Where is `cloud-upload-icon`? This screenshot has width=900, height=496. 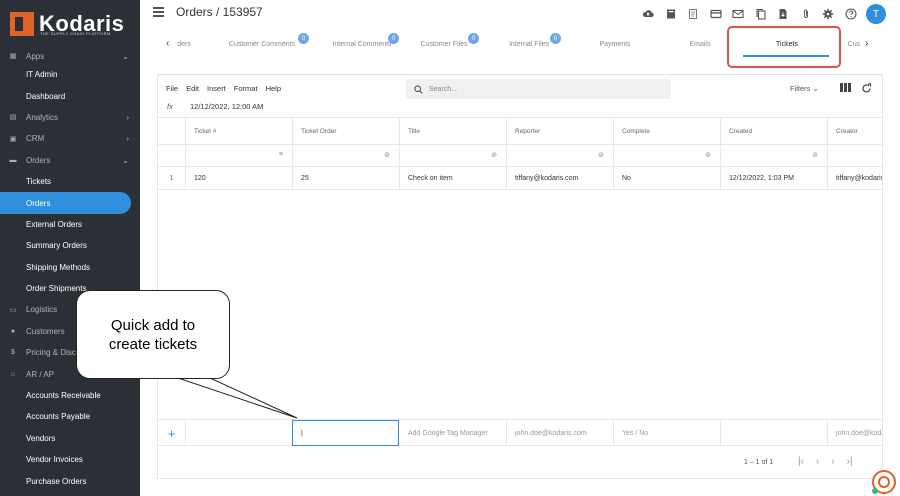
cloud-upload-icon is located at coordinates (648, 14).